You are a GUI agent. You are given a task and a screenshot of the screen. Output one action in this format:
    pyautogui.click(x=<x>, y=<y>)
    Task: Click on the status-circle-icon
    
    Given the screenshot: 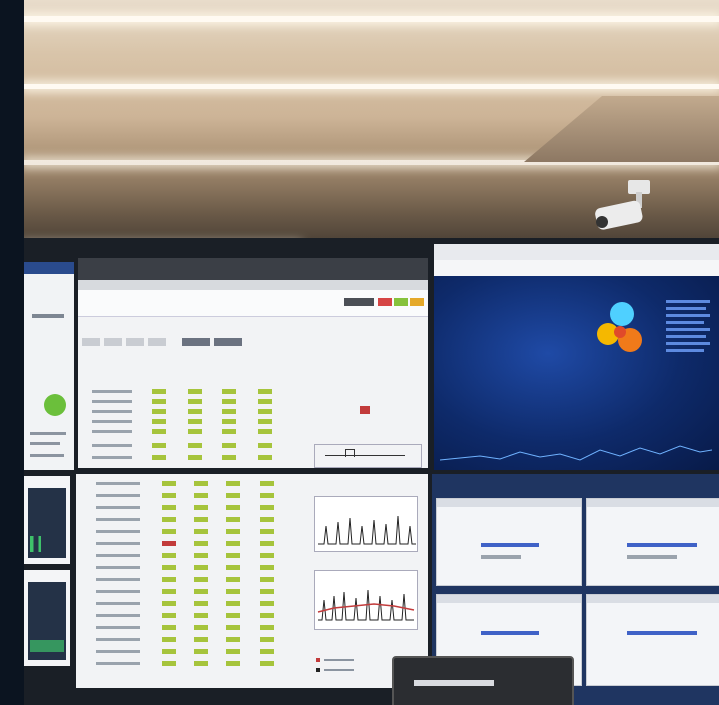 What is the action you would take?
    pyautogui.click(x=55, y=405)
    